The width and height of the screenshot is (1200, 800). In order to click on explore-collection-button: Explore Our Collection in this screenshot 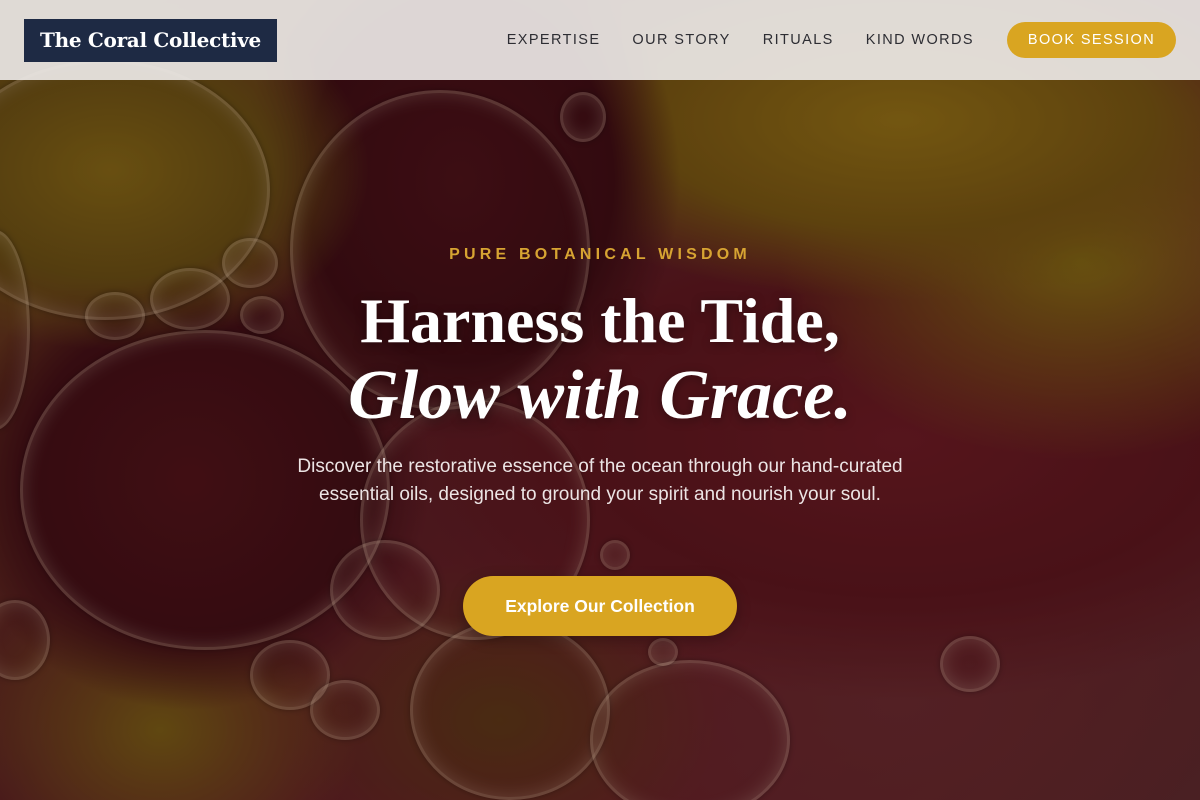, I will do `click(600, 606)`.